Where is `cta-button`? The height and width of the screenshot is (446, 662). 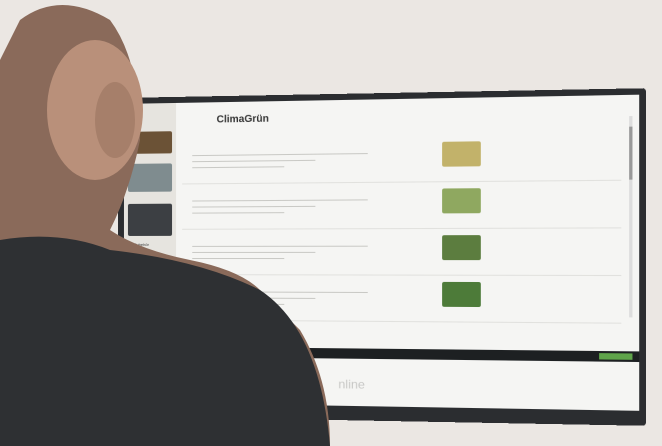
cta-button is located at coordinates (616, 356).